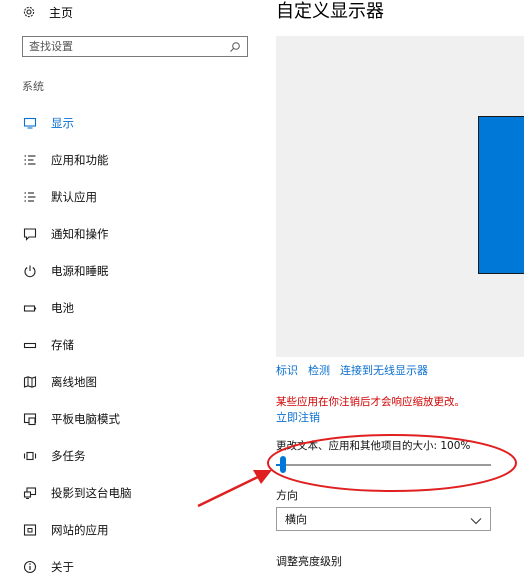 The width and height of the screenshot is (532, 585). Describe the element at coordinates (30, 234) in the screenshot. I see `notification-icon` at that location.